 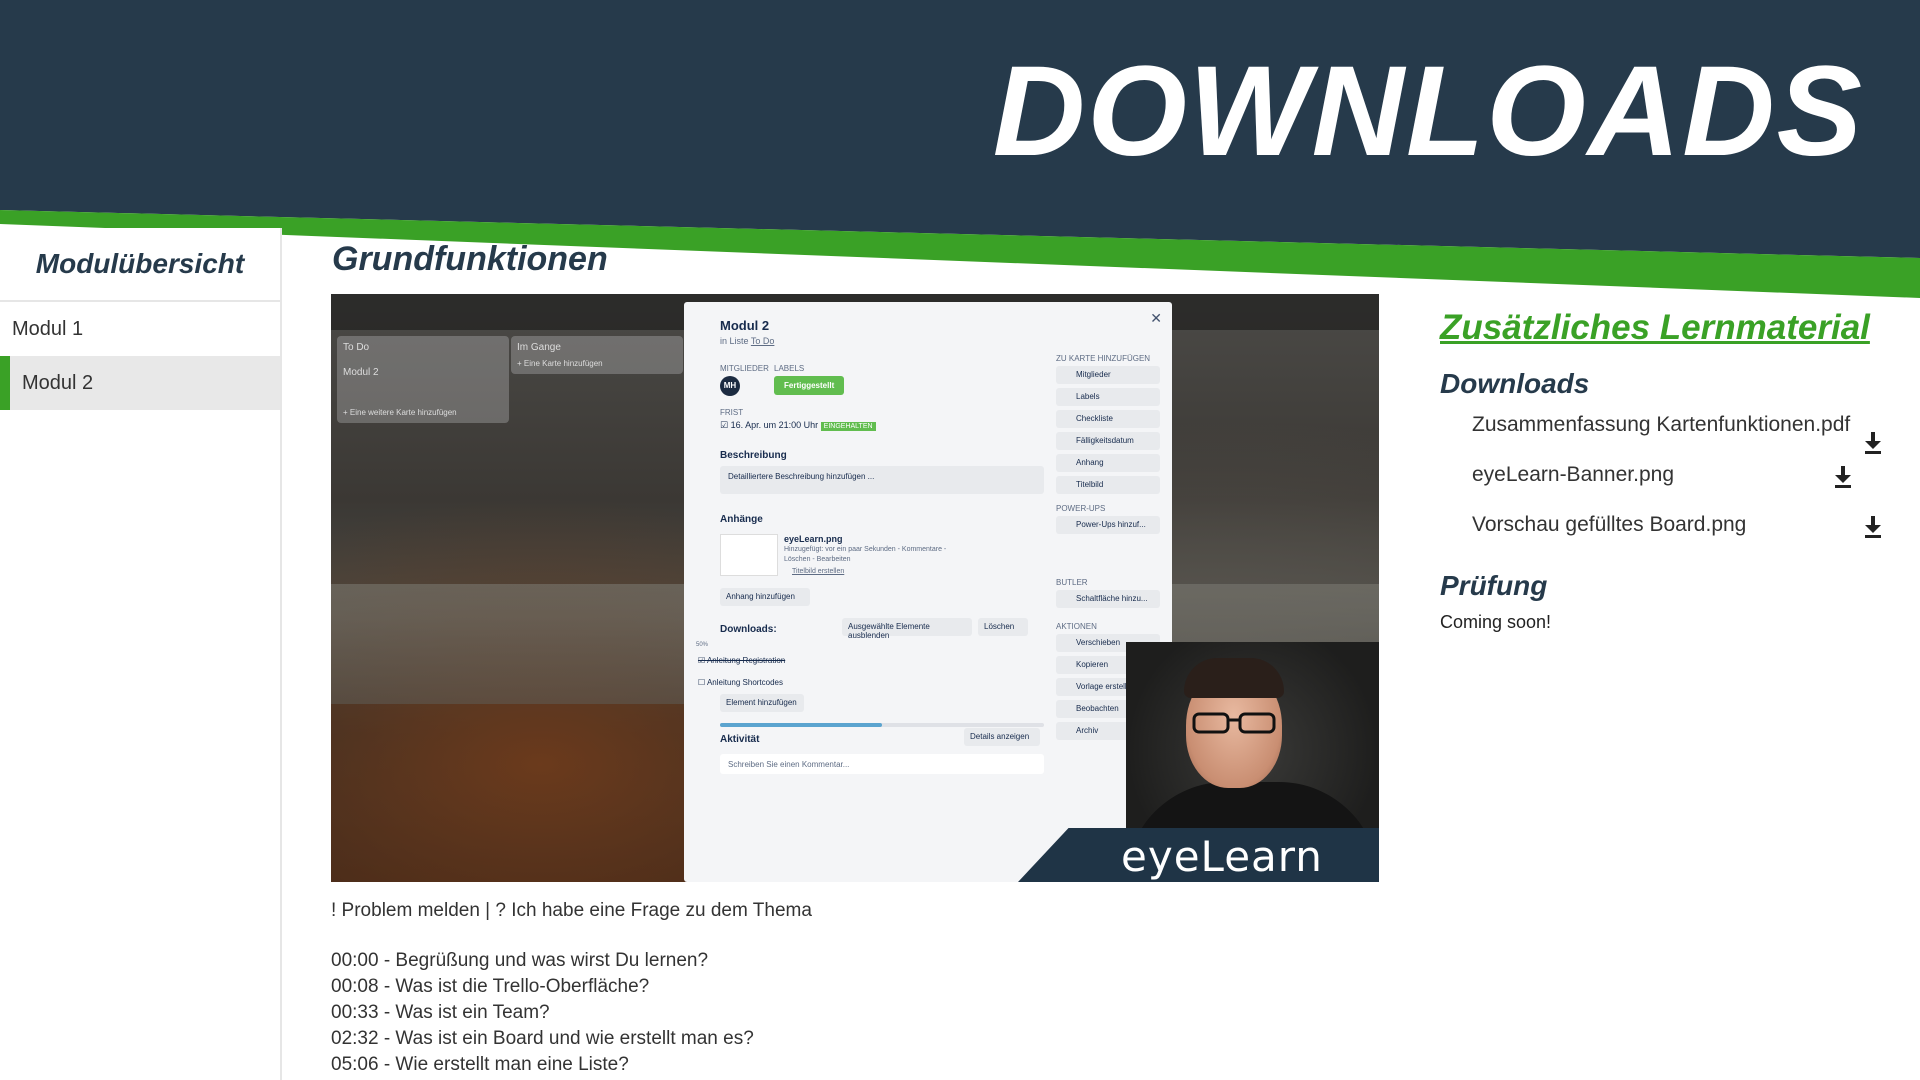 What do you see at coordinates (745, 325) in the screenshot?
I see `card-title: Modul 2` at bounding box center [745, 325].